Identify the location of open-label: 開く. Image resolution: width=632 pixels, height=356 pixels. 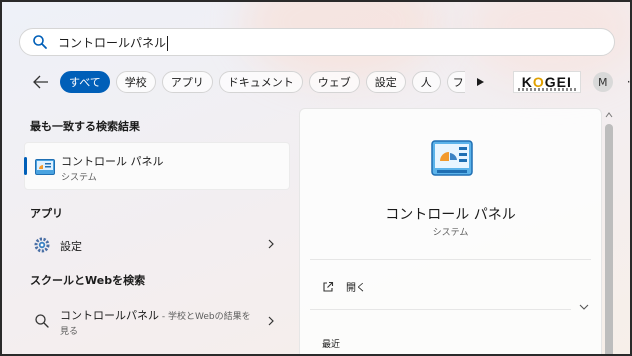
(356, 288).